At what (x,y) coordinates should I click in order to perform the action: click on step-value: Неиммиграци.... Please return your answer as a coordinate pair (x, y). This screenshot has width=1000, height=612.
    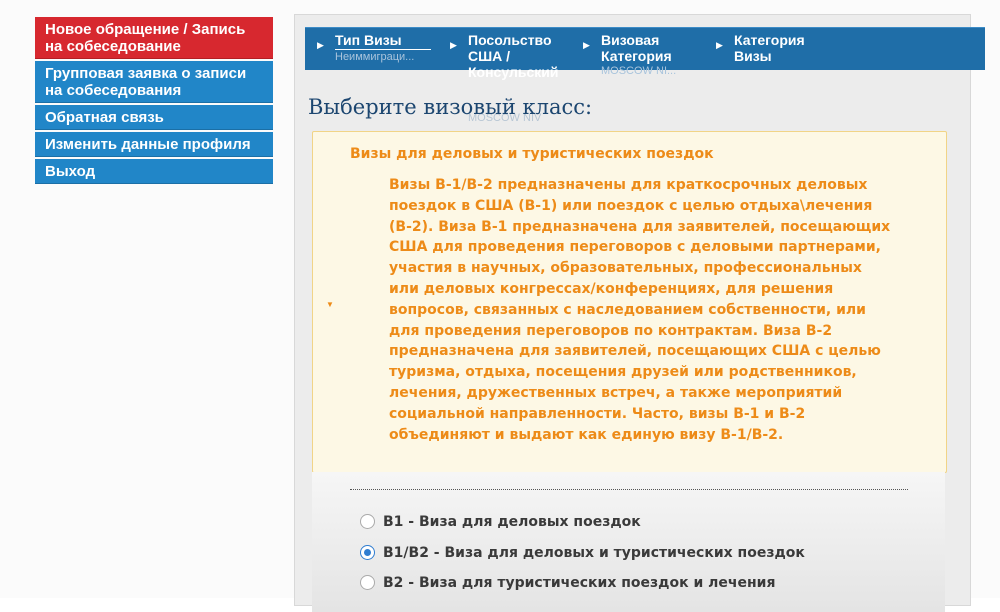
    Looking at the image, I should click on (375, 57).